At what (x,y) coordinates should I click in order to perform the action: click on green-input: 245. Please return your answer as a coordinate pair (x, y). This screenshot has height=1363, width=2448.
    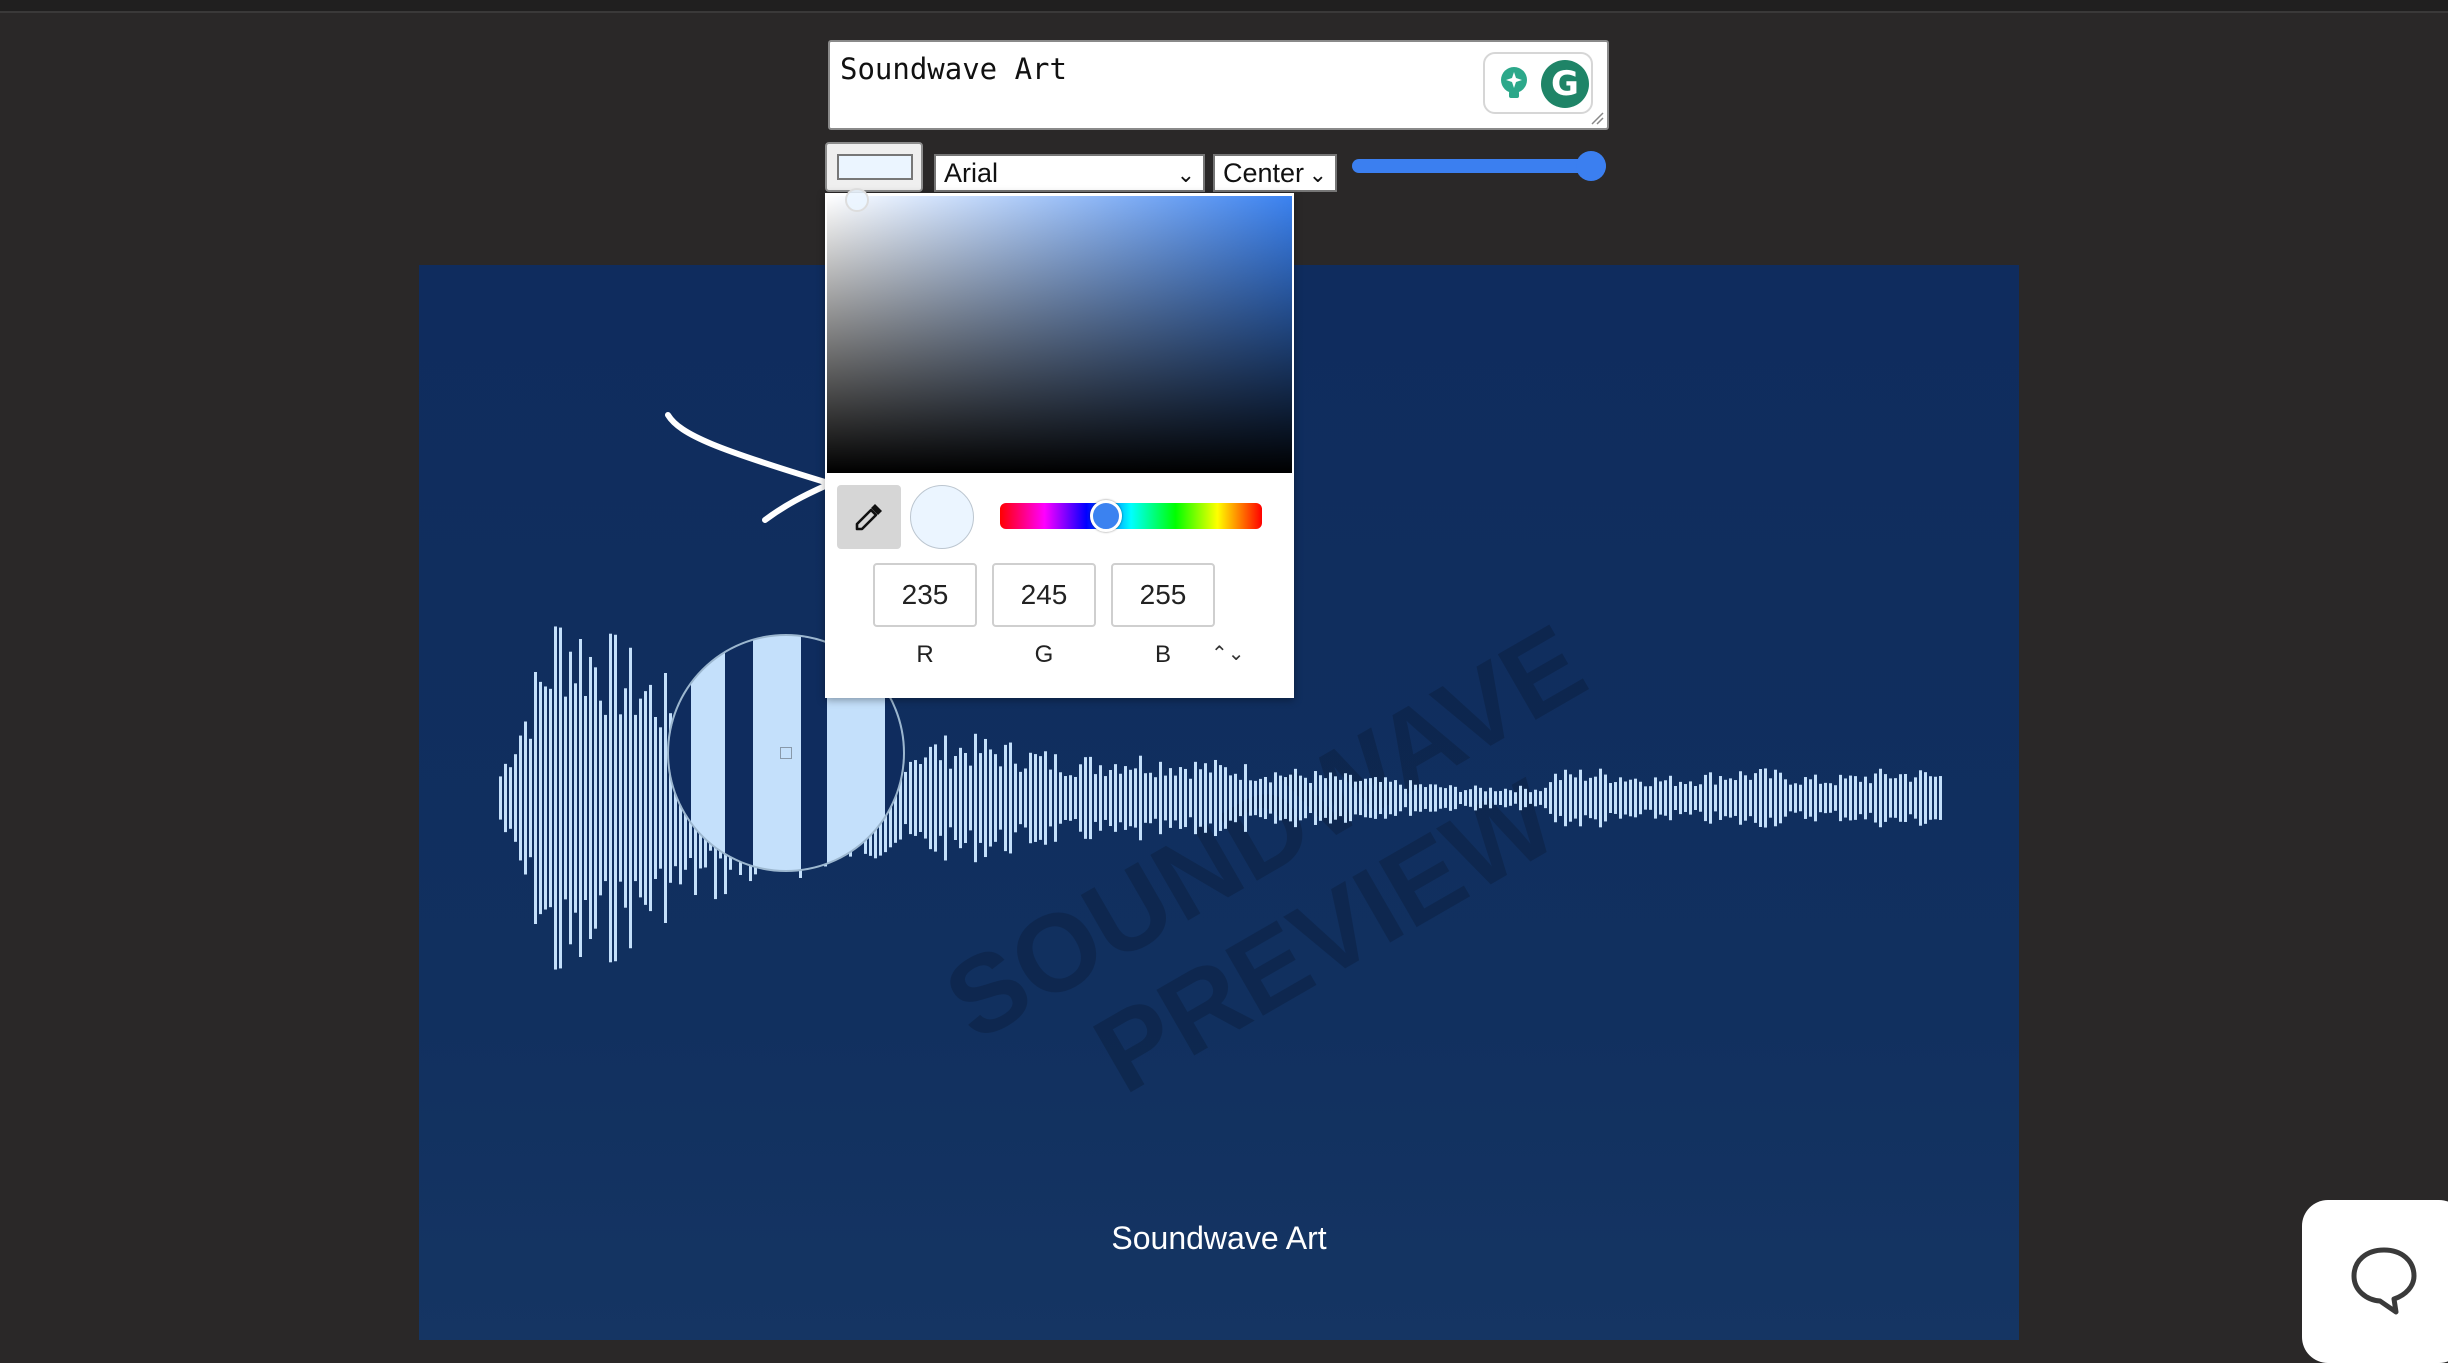
    Looking at the image, I should click on (1044, 595).